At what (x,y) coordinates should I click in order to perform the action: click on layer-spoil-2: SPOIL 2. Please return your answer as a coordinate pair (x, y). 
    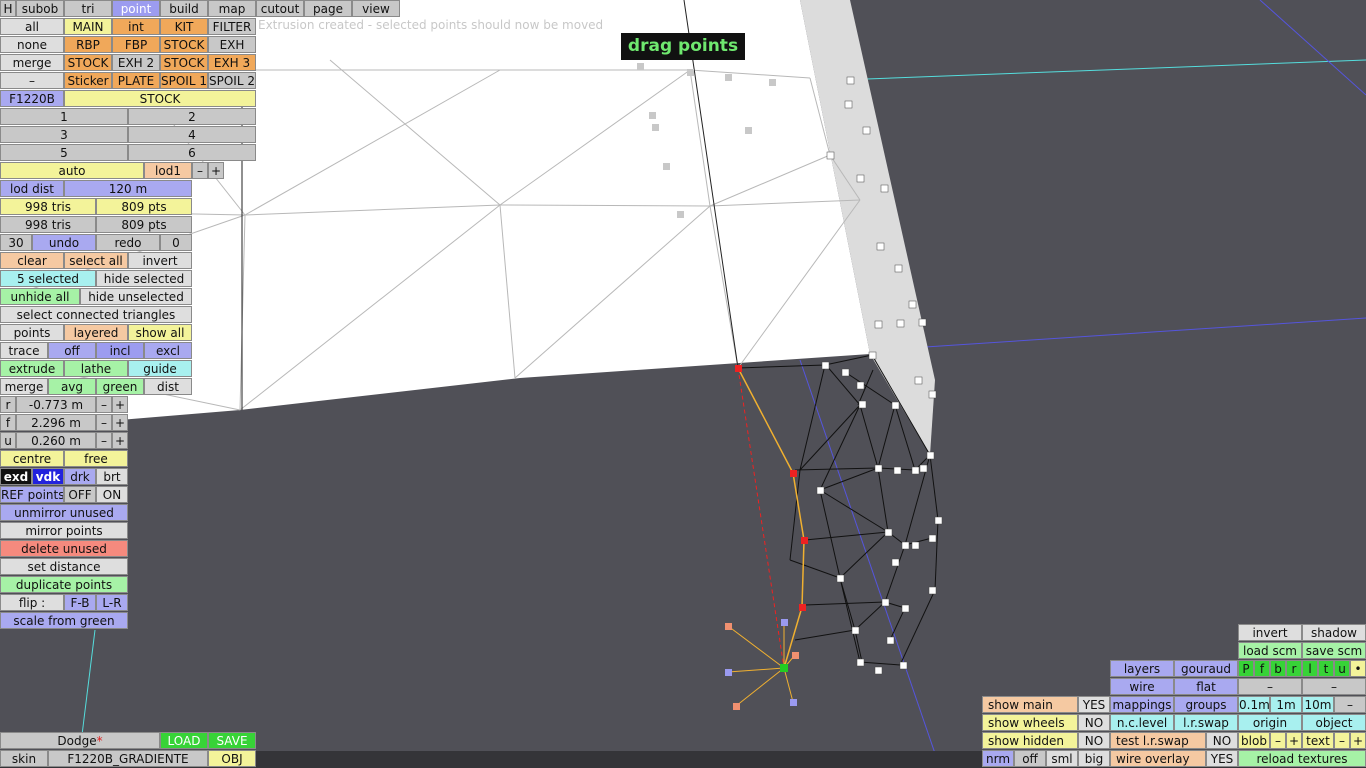
    Looking at the image, I should click on (232, 80).